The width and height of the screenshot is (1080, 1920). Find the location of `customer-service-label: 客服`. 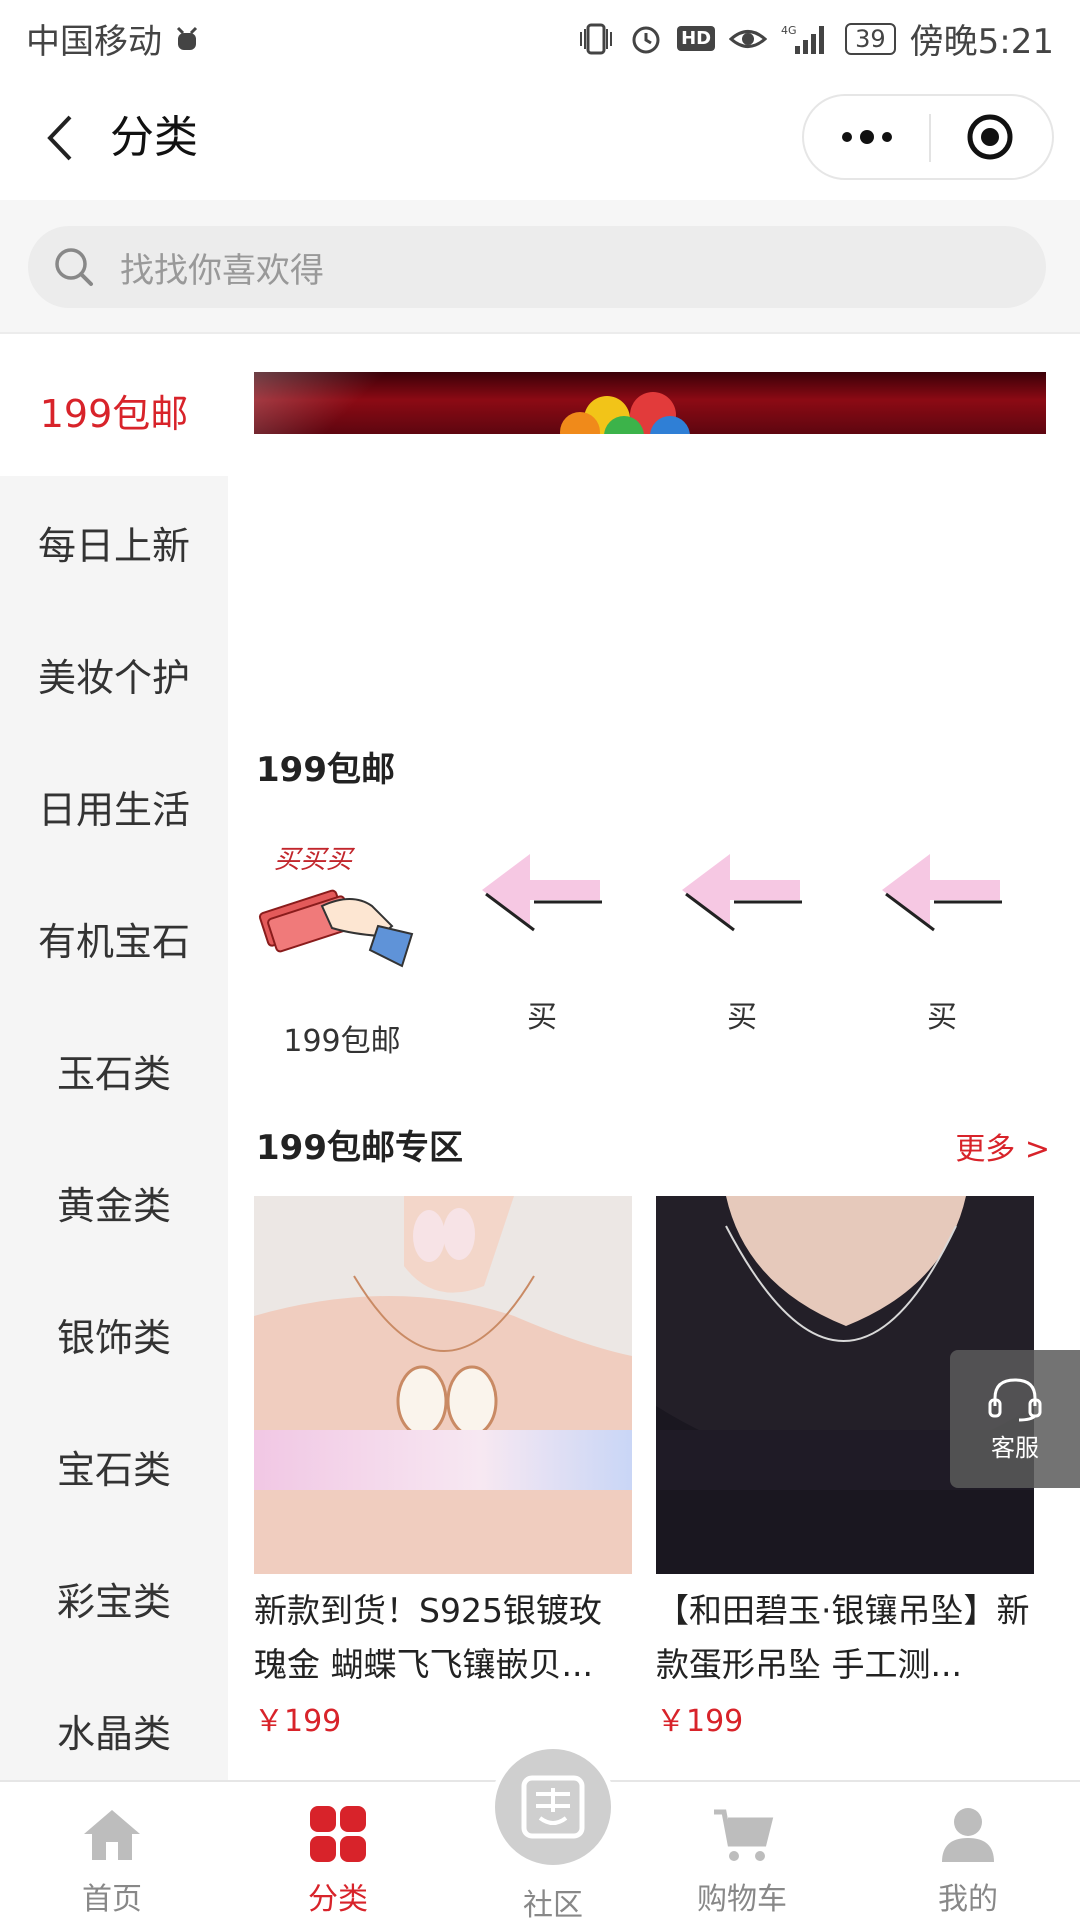

customer-service-label: 客服 is located at coordinates (1015, 1447).